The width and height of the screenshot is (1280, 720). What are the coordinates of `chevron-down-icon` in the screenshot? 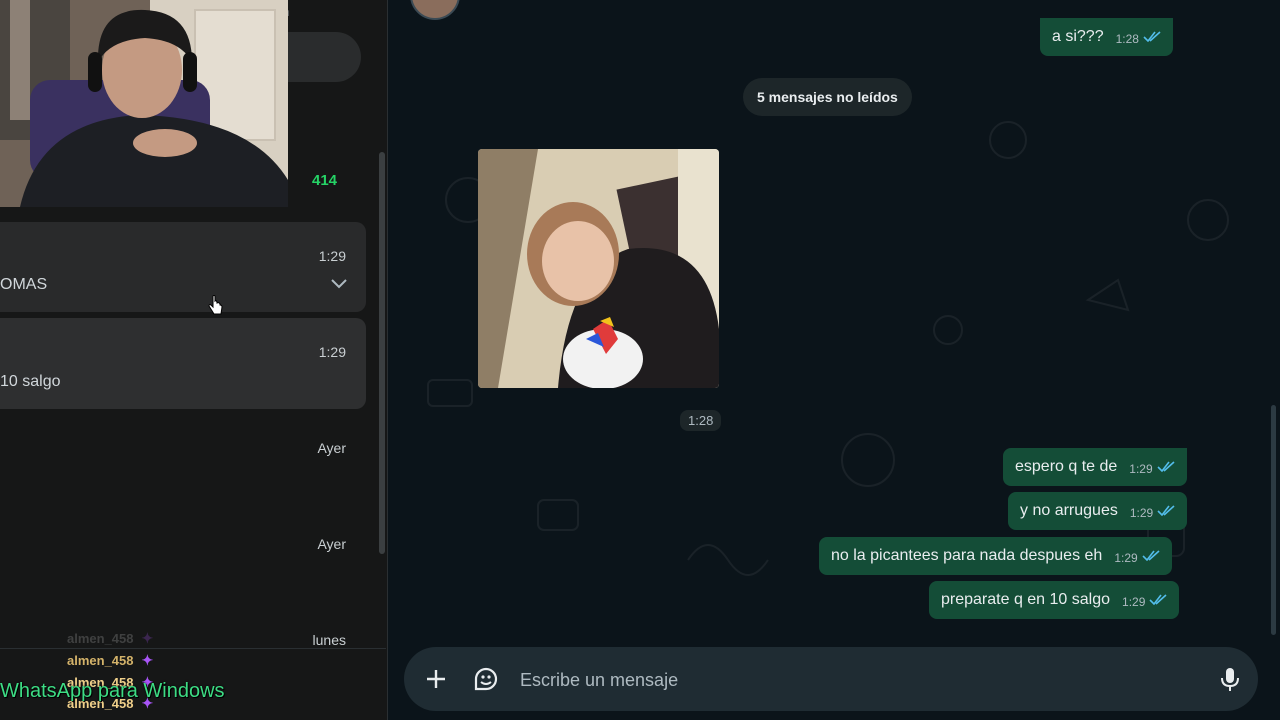 It's located at (339, 284).